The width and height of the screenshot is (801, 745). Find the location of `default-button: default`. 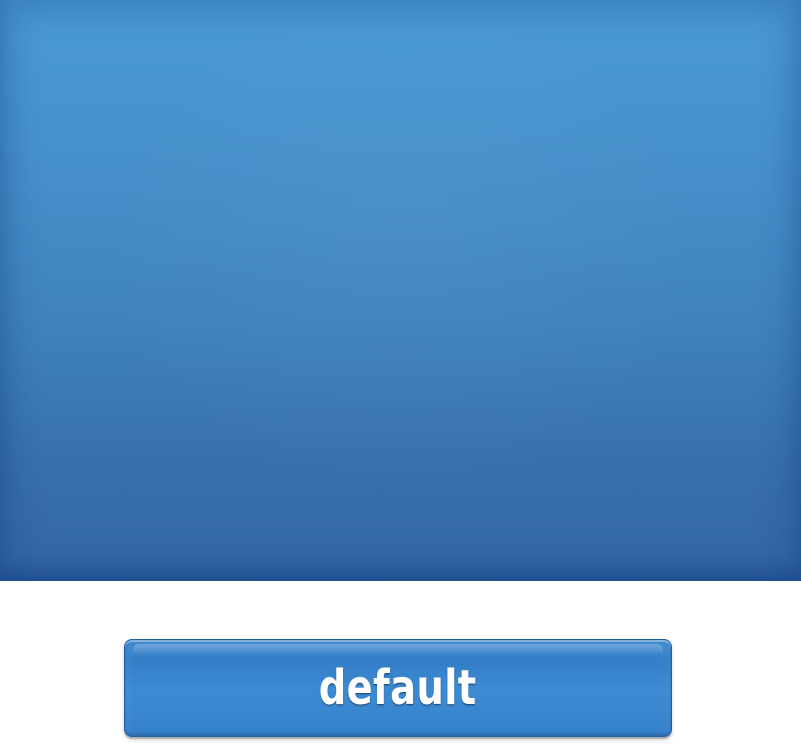

default-button: default is located at coordinates (398, 688).